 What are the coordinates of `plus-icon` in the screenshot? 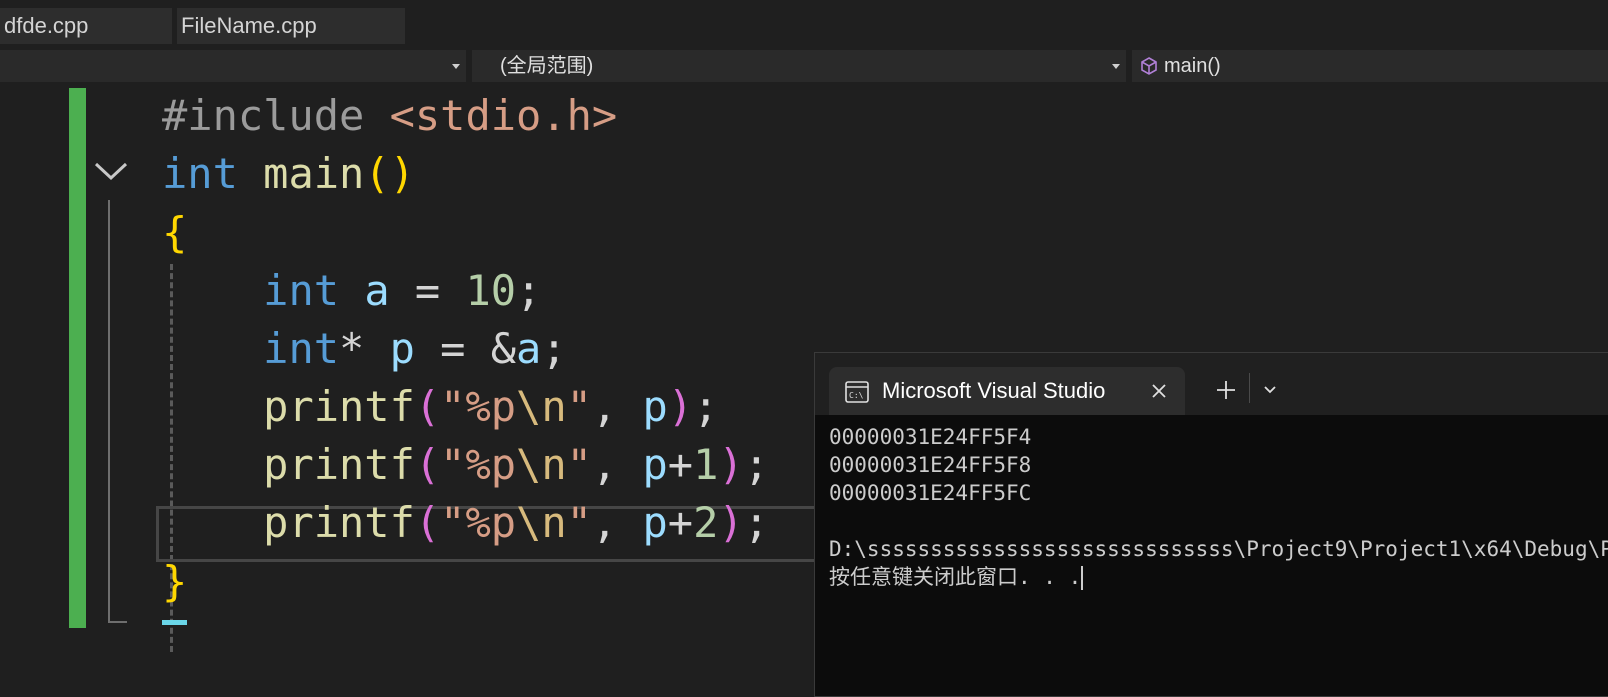 It's located at (1226, 390).